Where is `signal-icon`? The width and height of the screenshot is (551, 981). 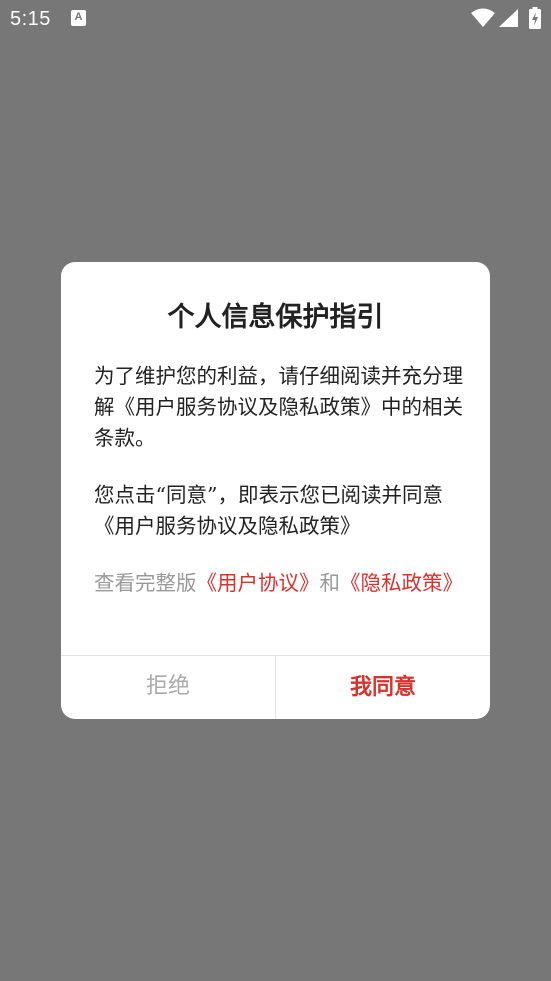
signal-icon is located at coordinates (508, 18).